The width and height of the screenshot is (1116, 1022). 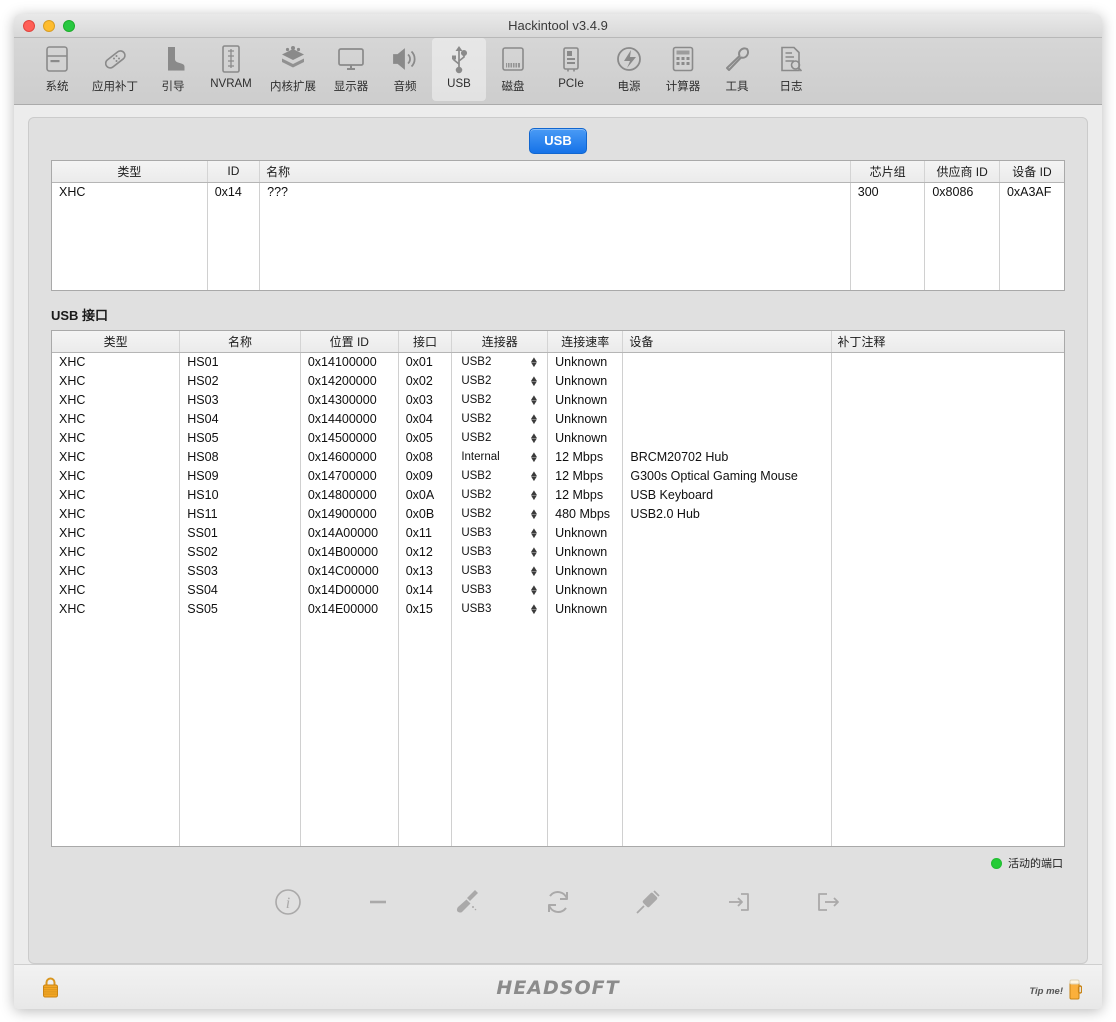 I want to click on toolbar-item-boot: 引导, so click(x=173, y=69).